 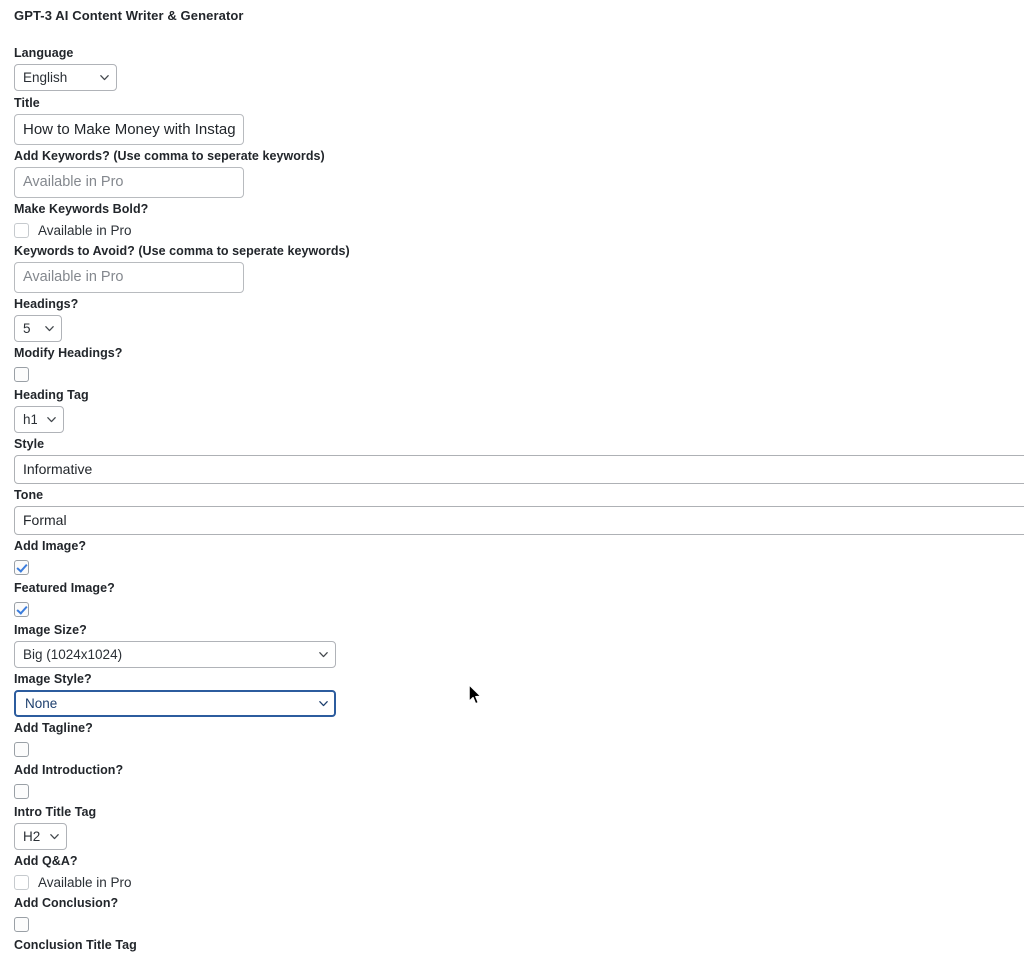 I want to click on field-heading-tag: Heading Tag h1, so click(x=519, y=410).